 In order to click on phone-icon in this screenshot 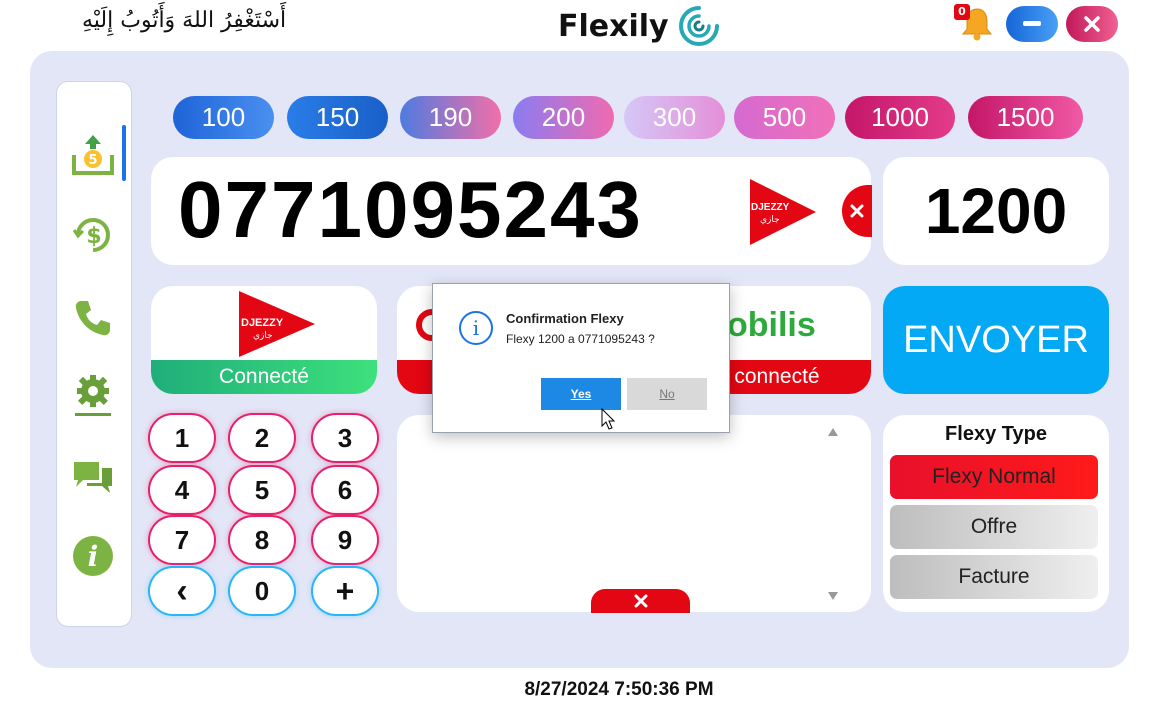, I will do `click(92, 318)`.